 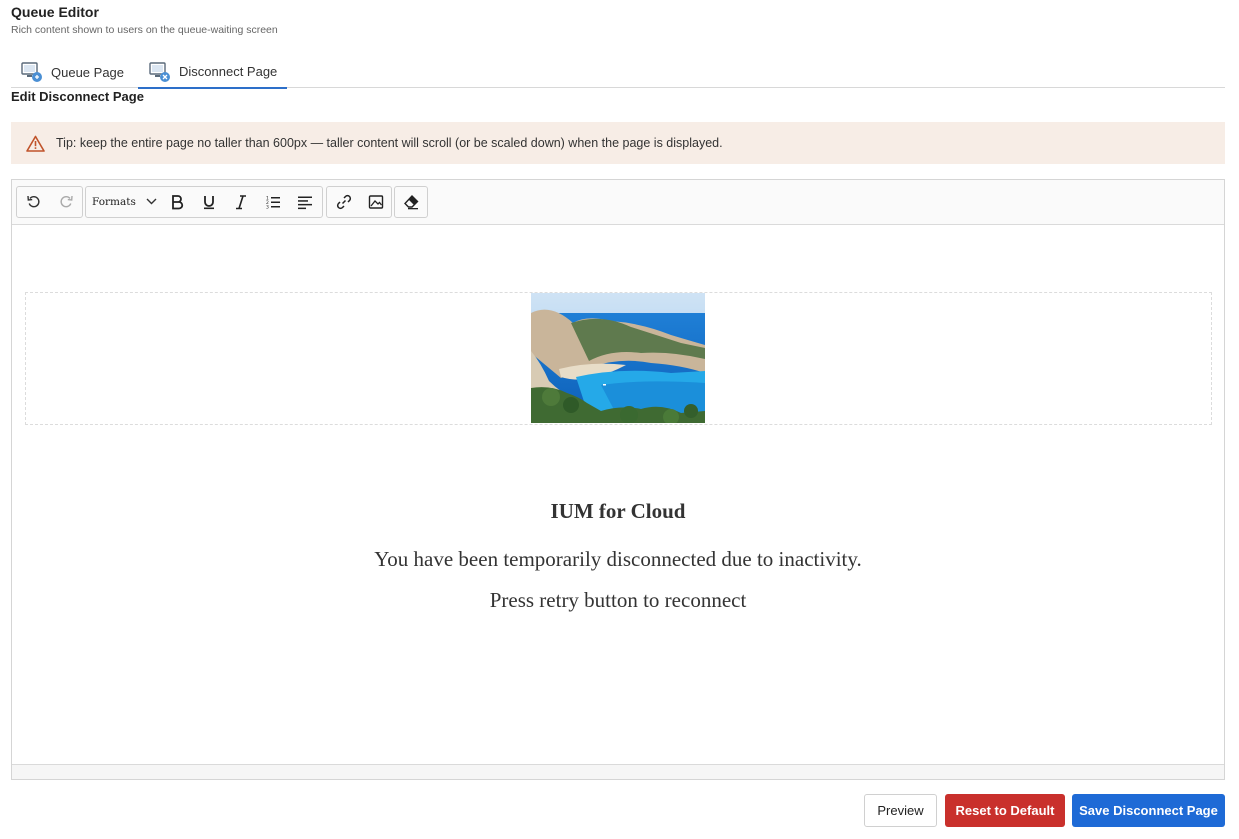 I want to click on clear-format-button, so click(x=411, y=202).